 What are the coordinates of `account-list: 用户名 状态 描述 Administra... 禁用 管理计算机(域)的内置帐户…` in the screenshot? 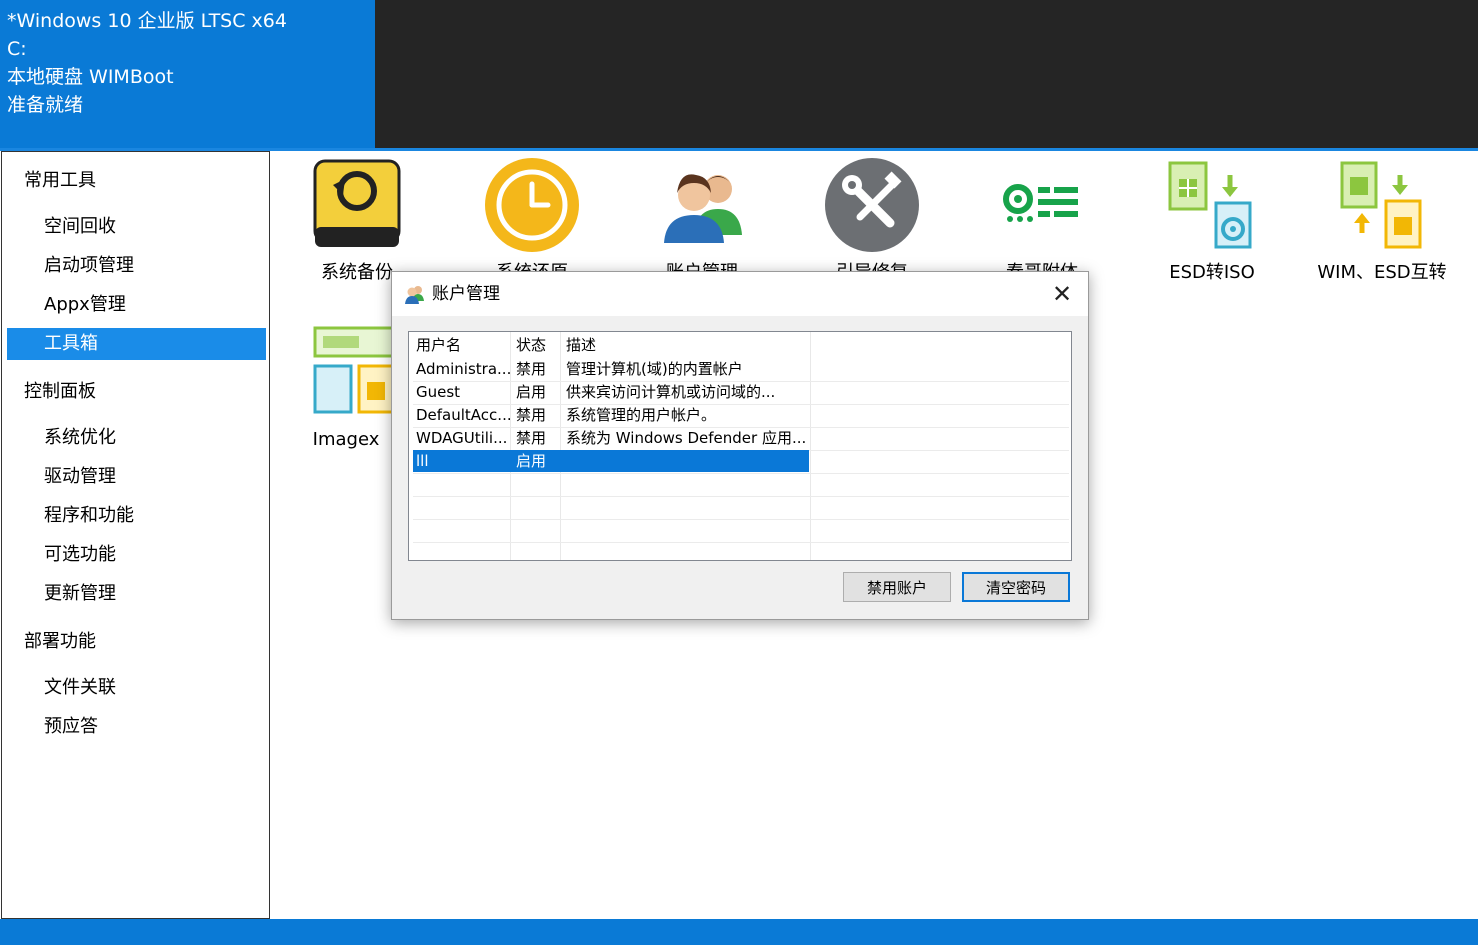 It's located at (740, 446).